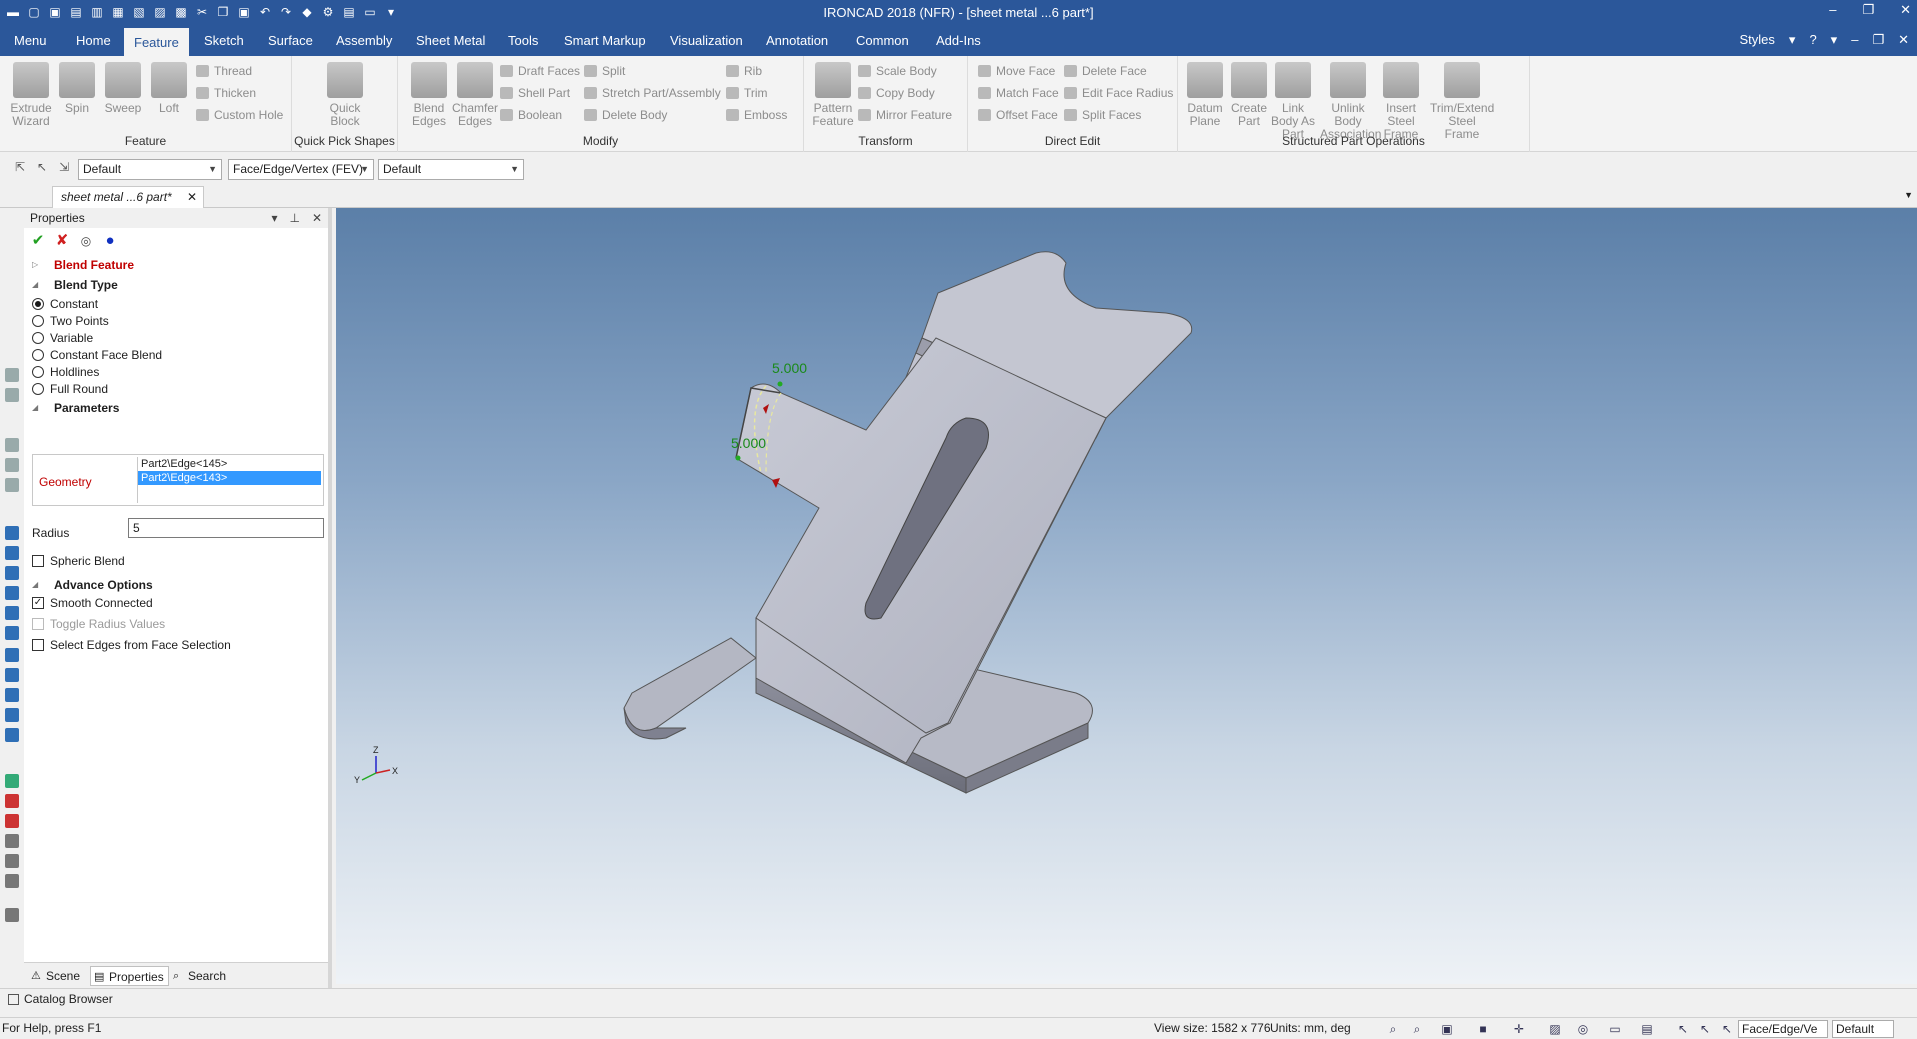 This screenshot has width=1917, height=1039. I want to click on checkbox, so click(38, 645).